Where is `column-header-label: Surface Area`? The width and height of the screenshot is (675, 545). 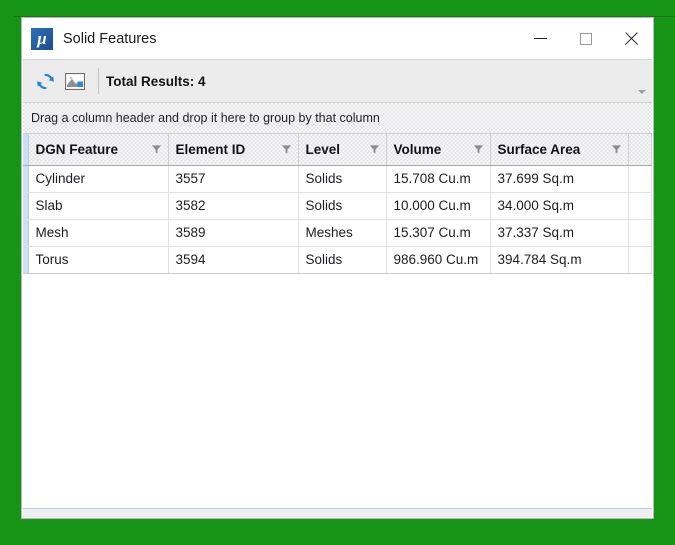
column-header-label: Surface Area is located at coordinates (539, 149).